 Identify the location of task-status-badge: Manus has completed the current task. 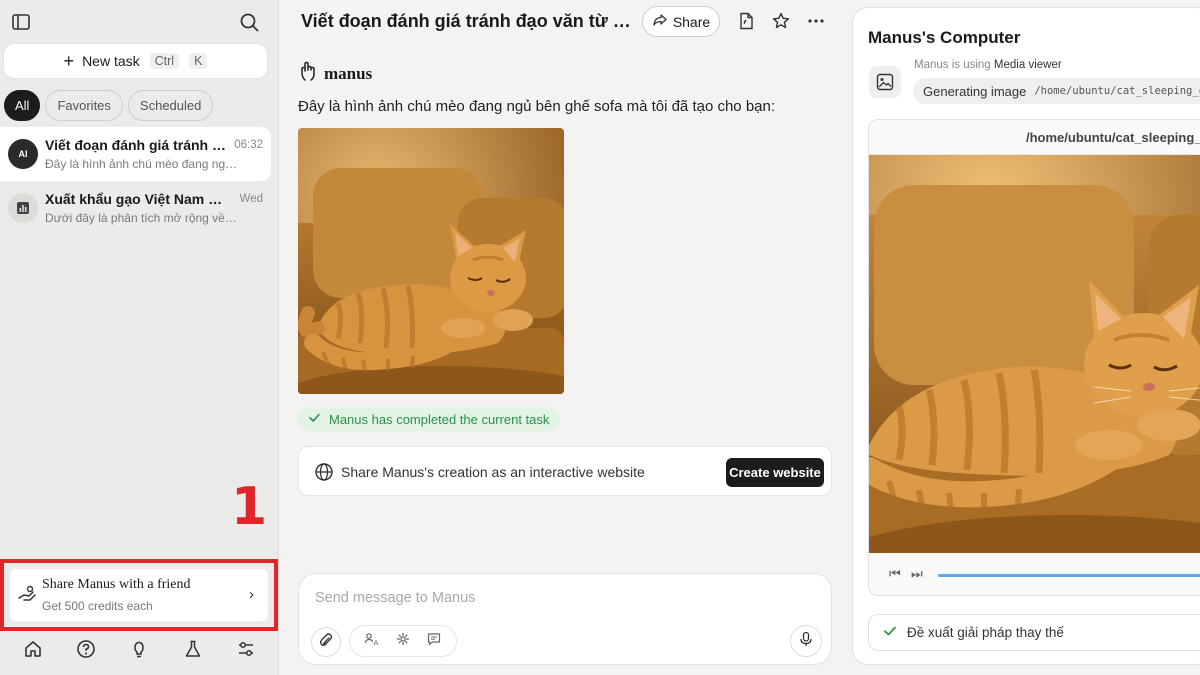
(429, 419).